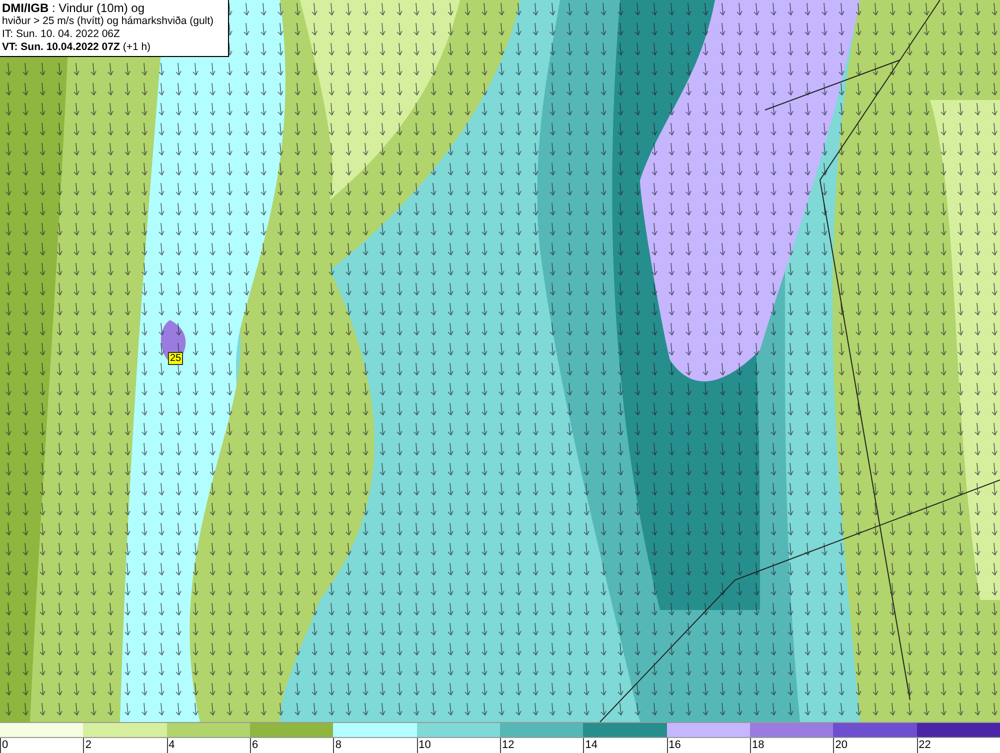 The height and width of the screenshot is (753, 1000). Describe the element at coordinates (88, 745) in the screenshot. I see `tick-label: 2` at that location.